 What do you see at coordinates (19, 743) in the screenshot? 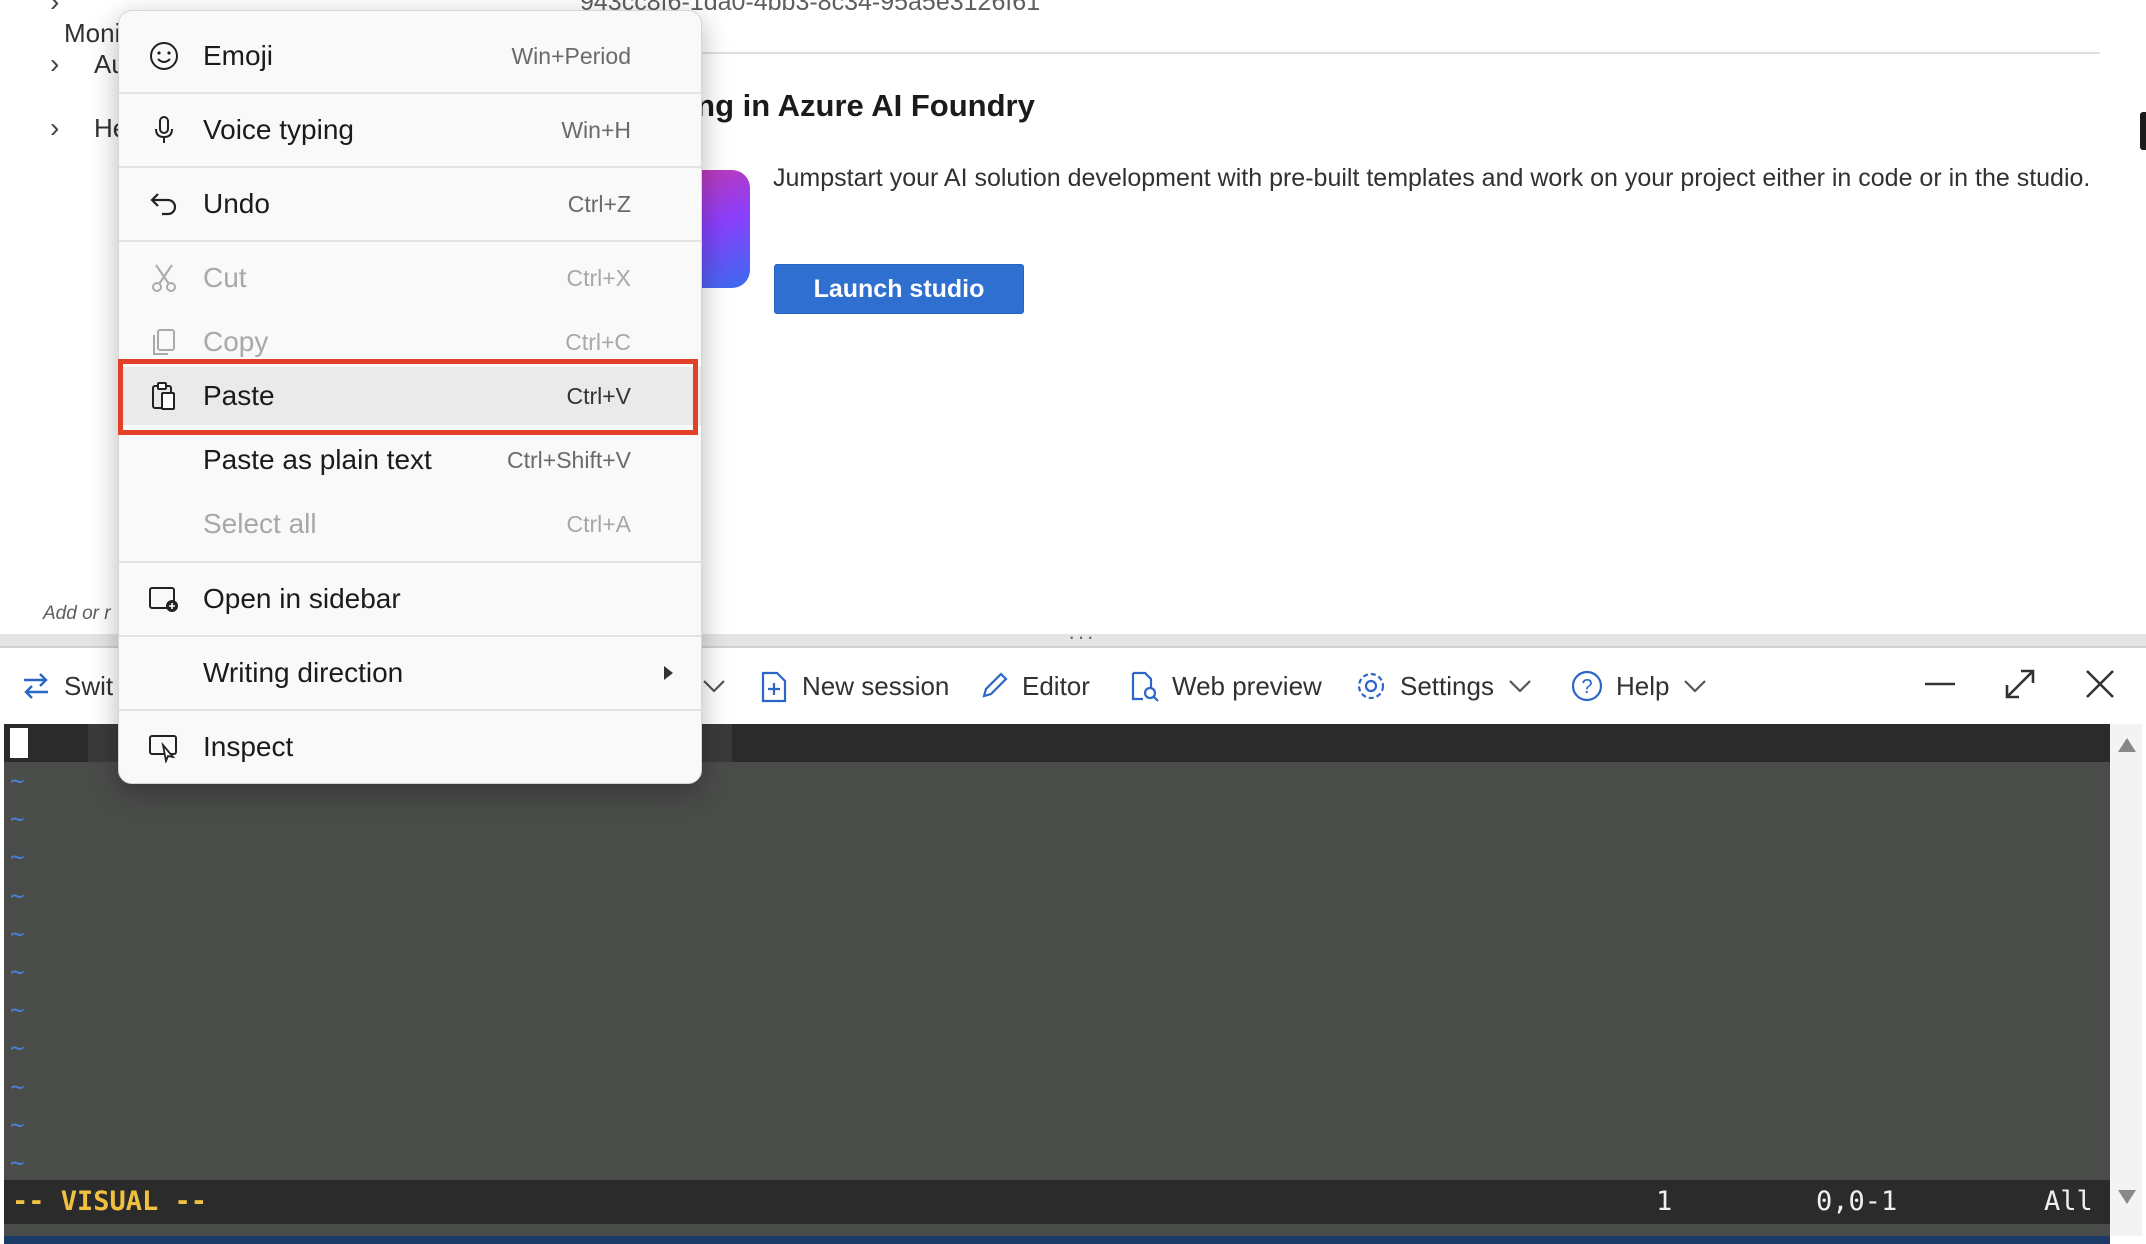
I see `terminal-cursor` at bounding box center [19, 743].